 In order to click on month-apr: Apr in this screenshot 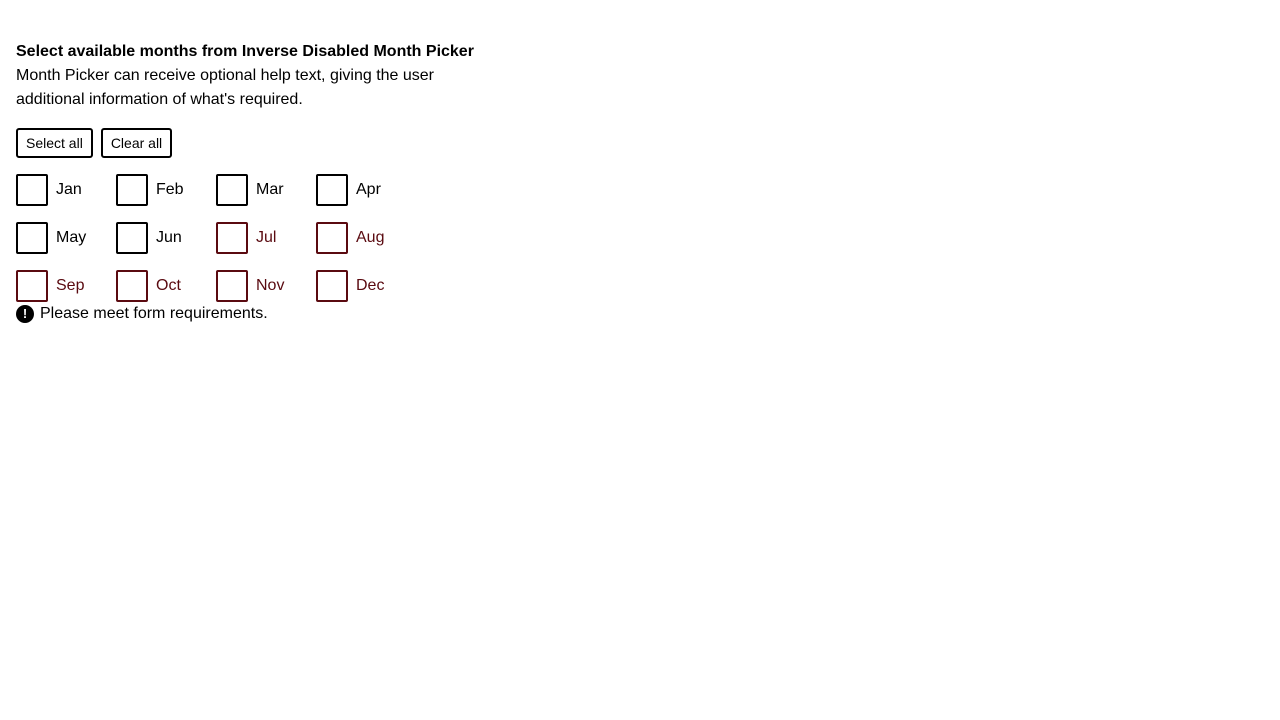, I will do `click(366, 190)`.